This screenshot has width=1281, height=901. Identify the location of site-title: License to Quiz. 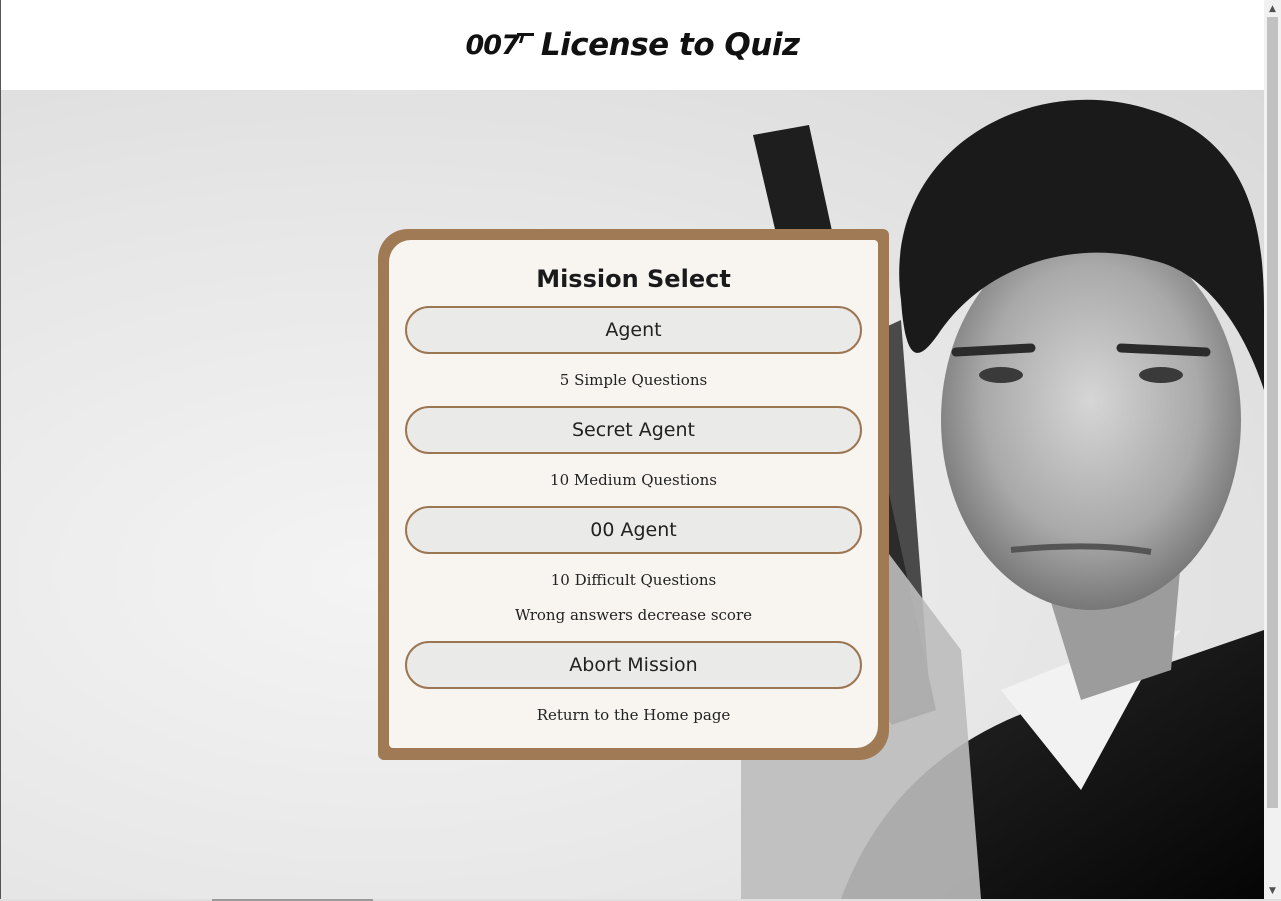
(670, 45).